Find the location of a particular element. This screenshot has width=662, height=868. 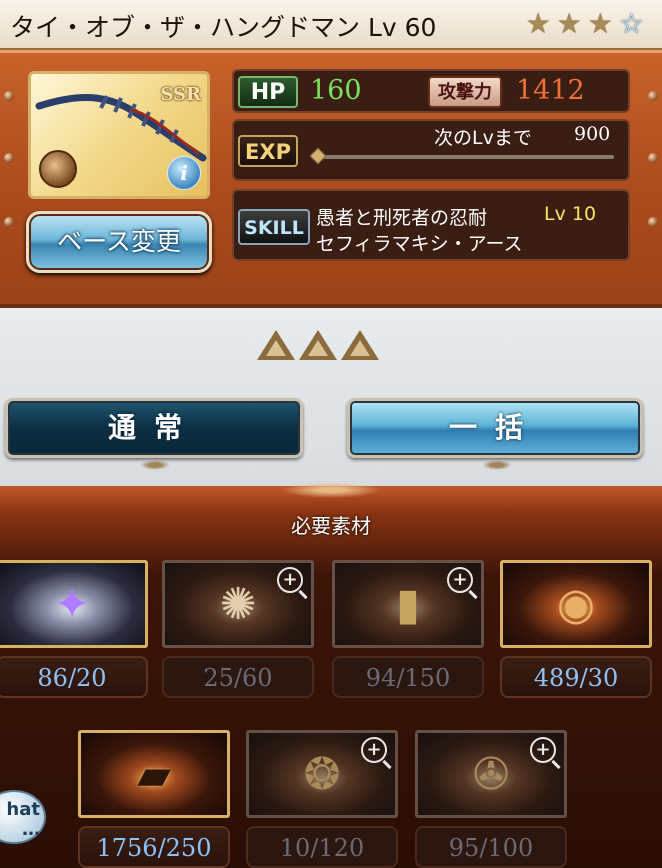

material-tile: ▮ + is located at coordinates (408, 604).